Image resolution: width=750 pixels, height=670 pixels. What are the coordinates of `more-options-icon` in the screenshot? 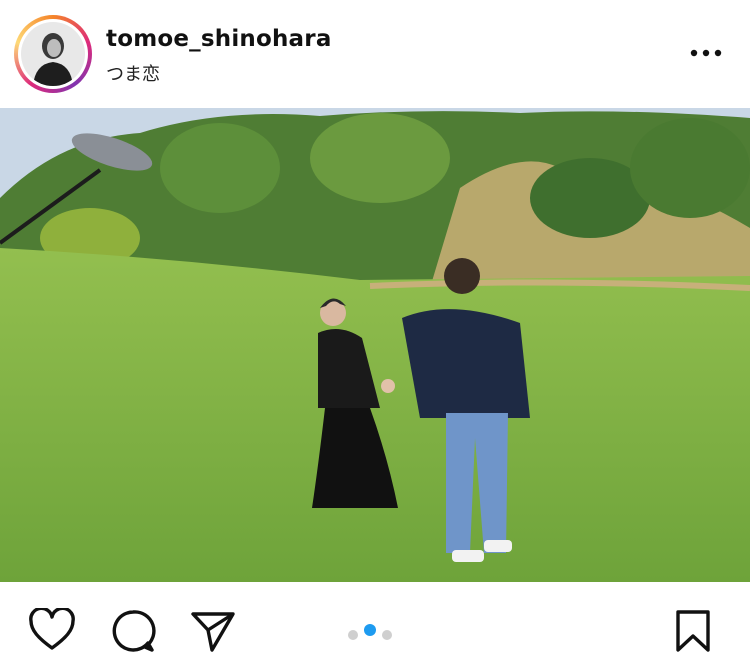 It's located at (706, 53).